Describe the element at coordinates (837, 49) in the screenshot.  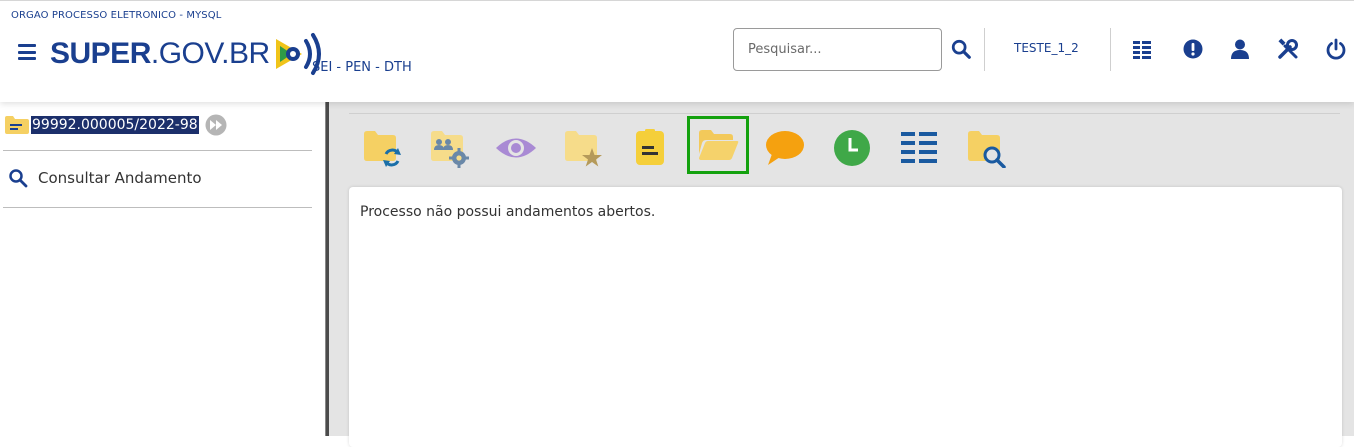
I see `search-input` at that location.